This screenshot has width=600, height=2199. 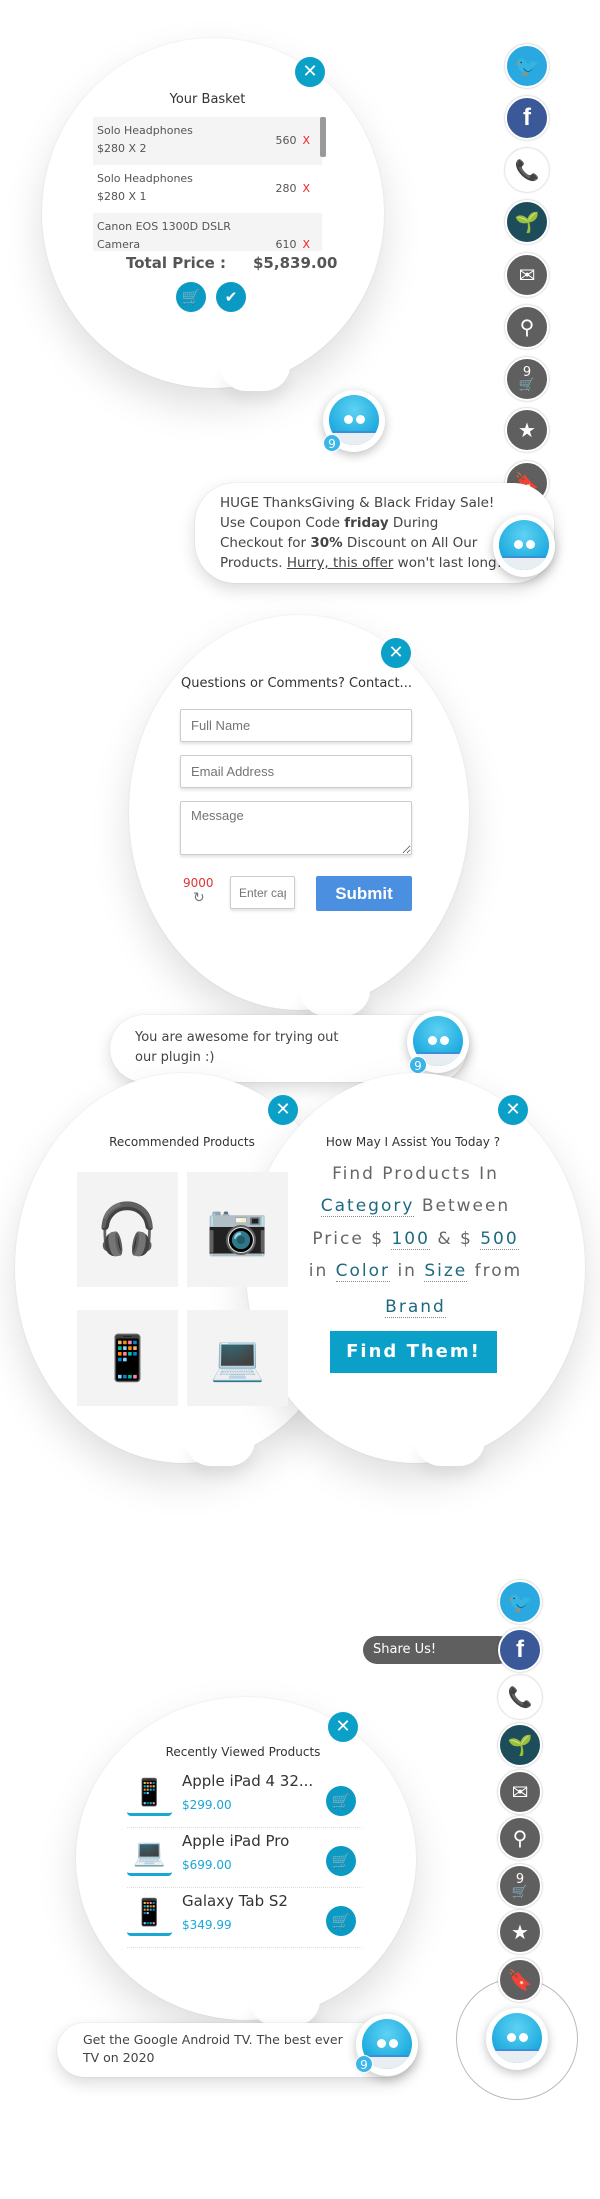 I want to click on refresh-captcha-icon: ↻, so click(x=199, y=898).